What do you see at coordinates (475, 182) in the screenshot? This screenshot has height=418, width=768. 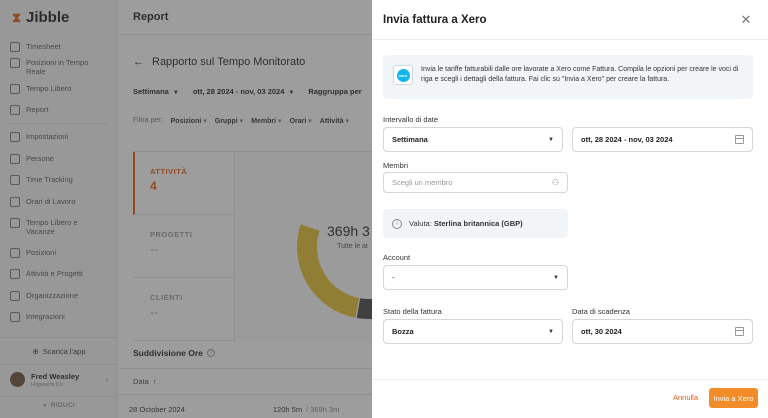 I see `members-input: Scegli un membro ⚇` at bounding box center [475, 182].